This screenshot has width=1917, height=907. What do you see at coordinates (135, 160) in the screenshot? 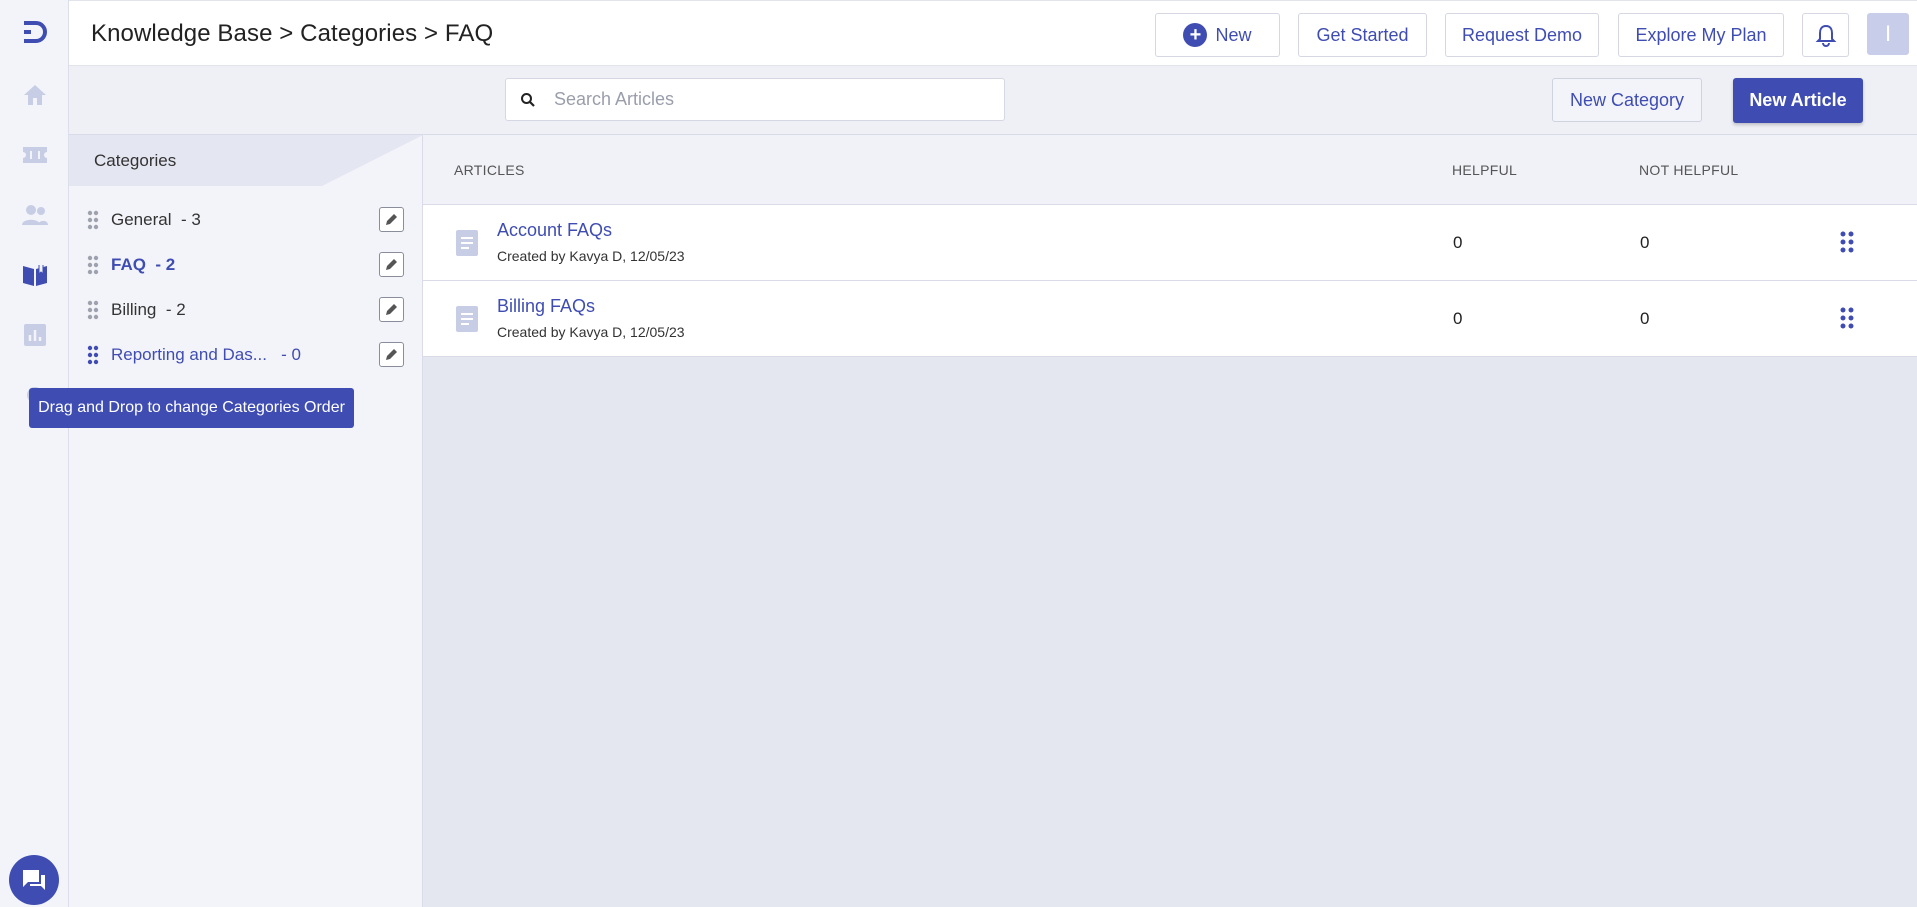
I see `categories-title: Categories` at bounding box center [135, 160].